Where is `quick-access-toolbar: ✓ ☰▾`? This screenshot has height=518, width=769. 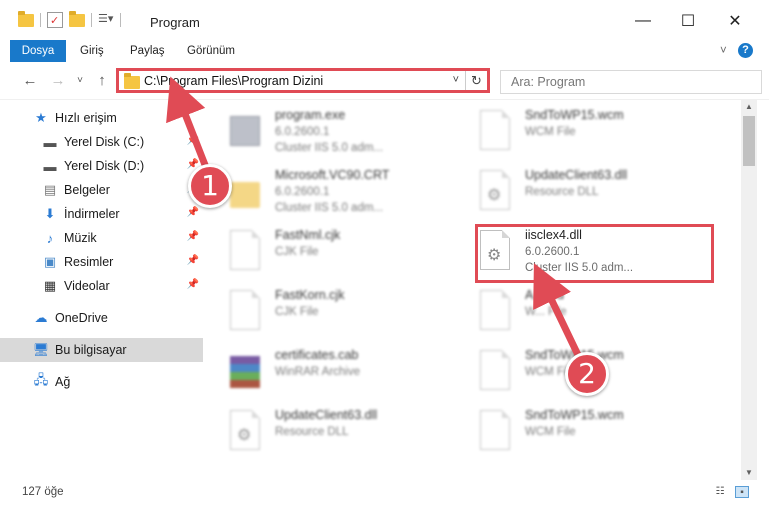 quick-access-toolbar: ✓ ☰▾ is located at coordinates (69, 19).